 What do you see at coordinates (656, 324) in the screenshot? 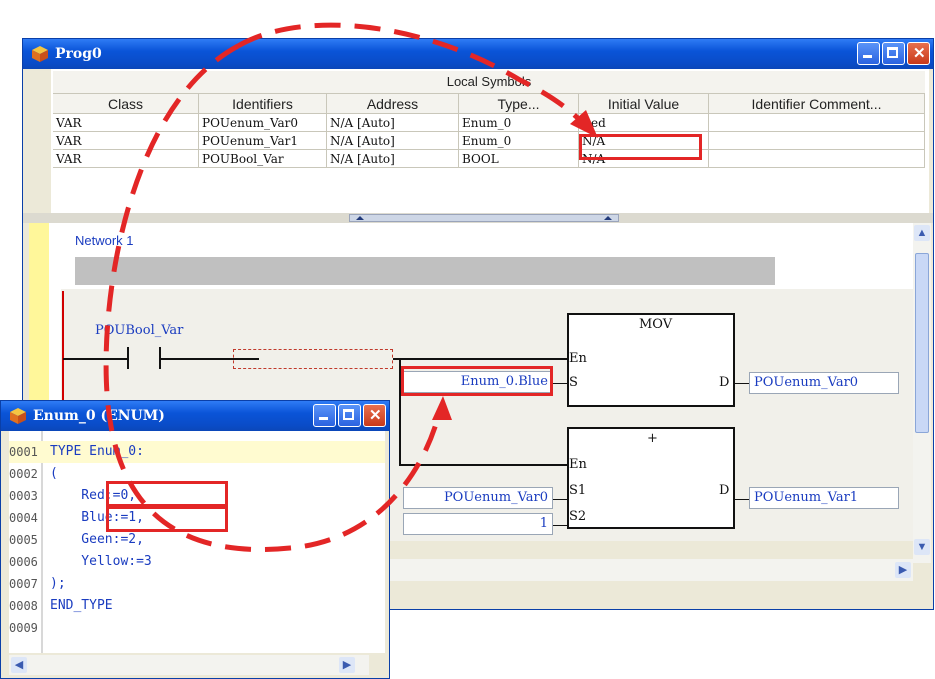
I see `mov-block-name: MOV` at bounding box center [656, 324].